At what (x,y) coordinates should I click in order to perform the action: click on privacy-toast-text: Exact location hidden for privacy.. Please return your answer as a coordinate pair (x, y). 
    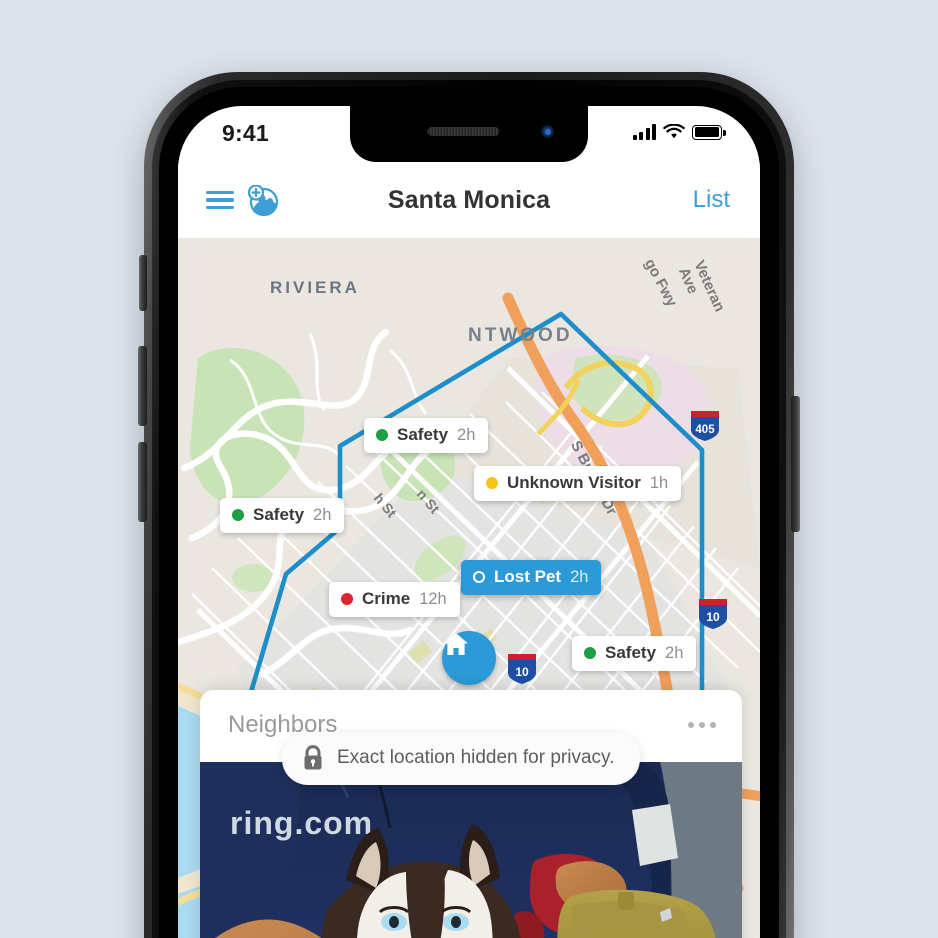
    Looking at the image, I should click on (476, 757).